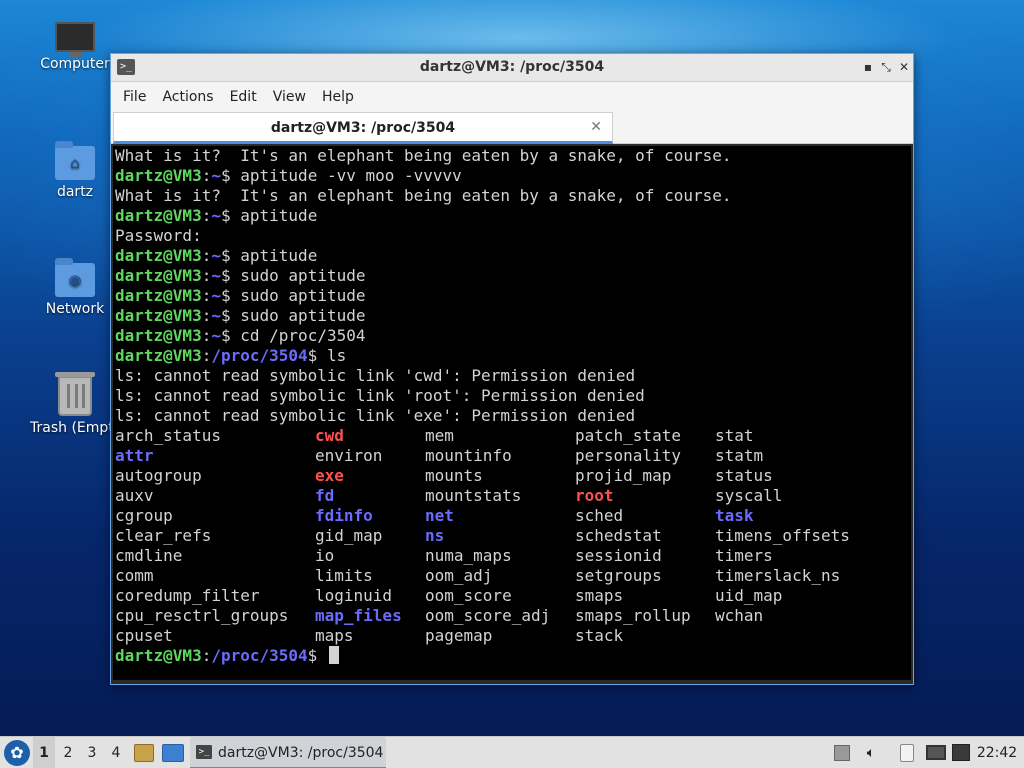 The image size is (1024, 768). What do you see at coordinates (68, 752) in the screenshot?
I see `workspace-2: 2` at bounding box center [68, 752].